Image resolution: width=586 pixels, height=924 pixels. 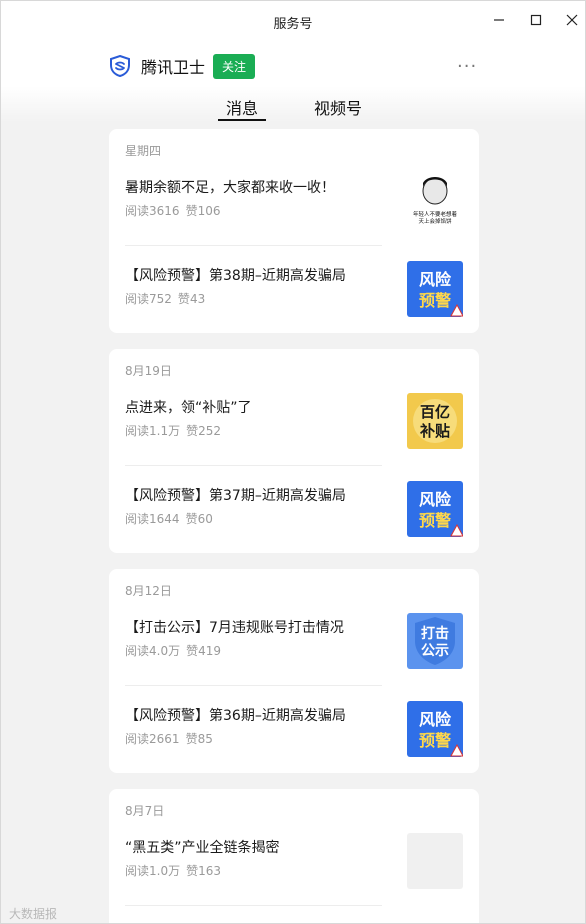 What do you see at coordinates (234, 627) in the screenshot?
I see `article-title: 【打击公示】7月违规账号打击情况` at bounding box center [234, 627].